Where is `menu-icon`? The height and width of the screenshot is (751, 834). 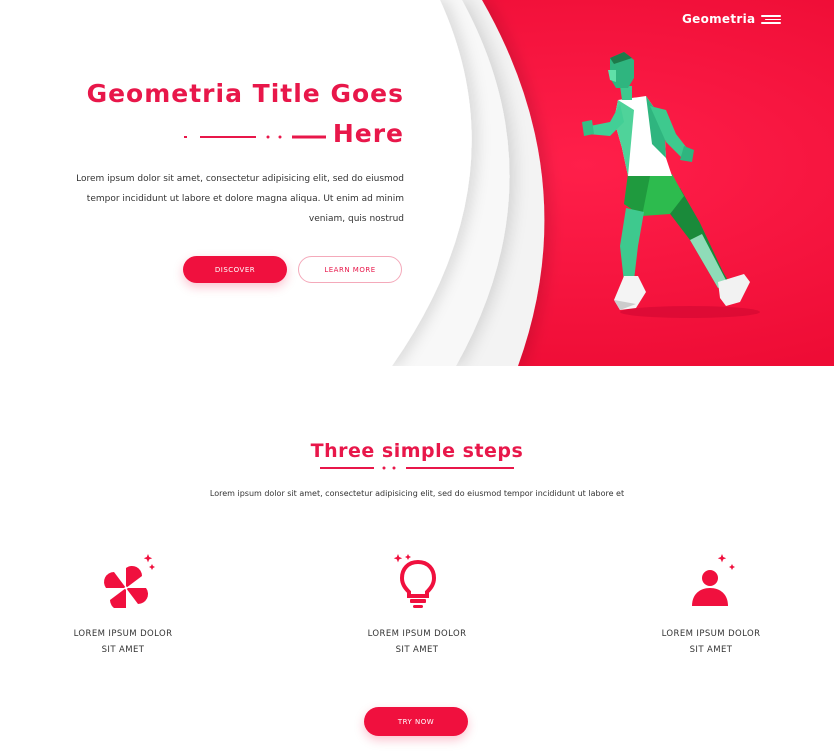 menu-icon is located at coordinates (771, 19).